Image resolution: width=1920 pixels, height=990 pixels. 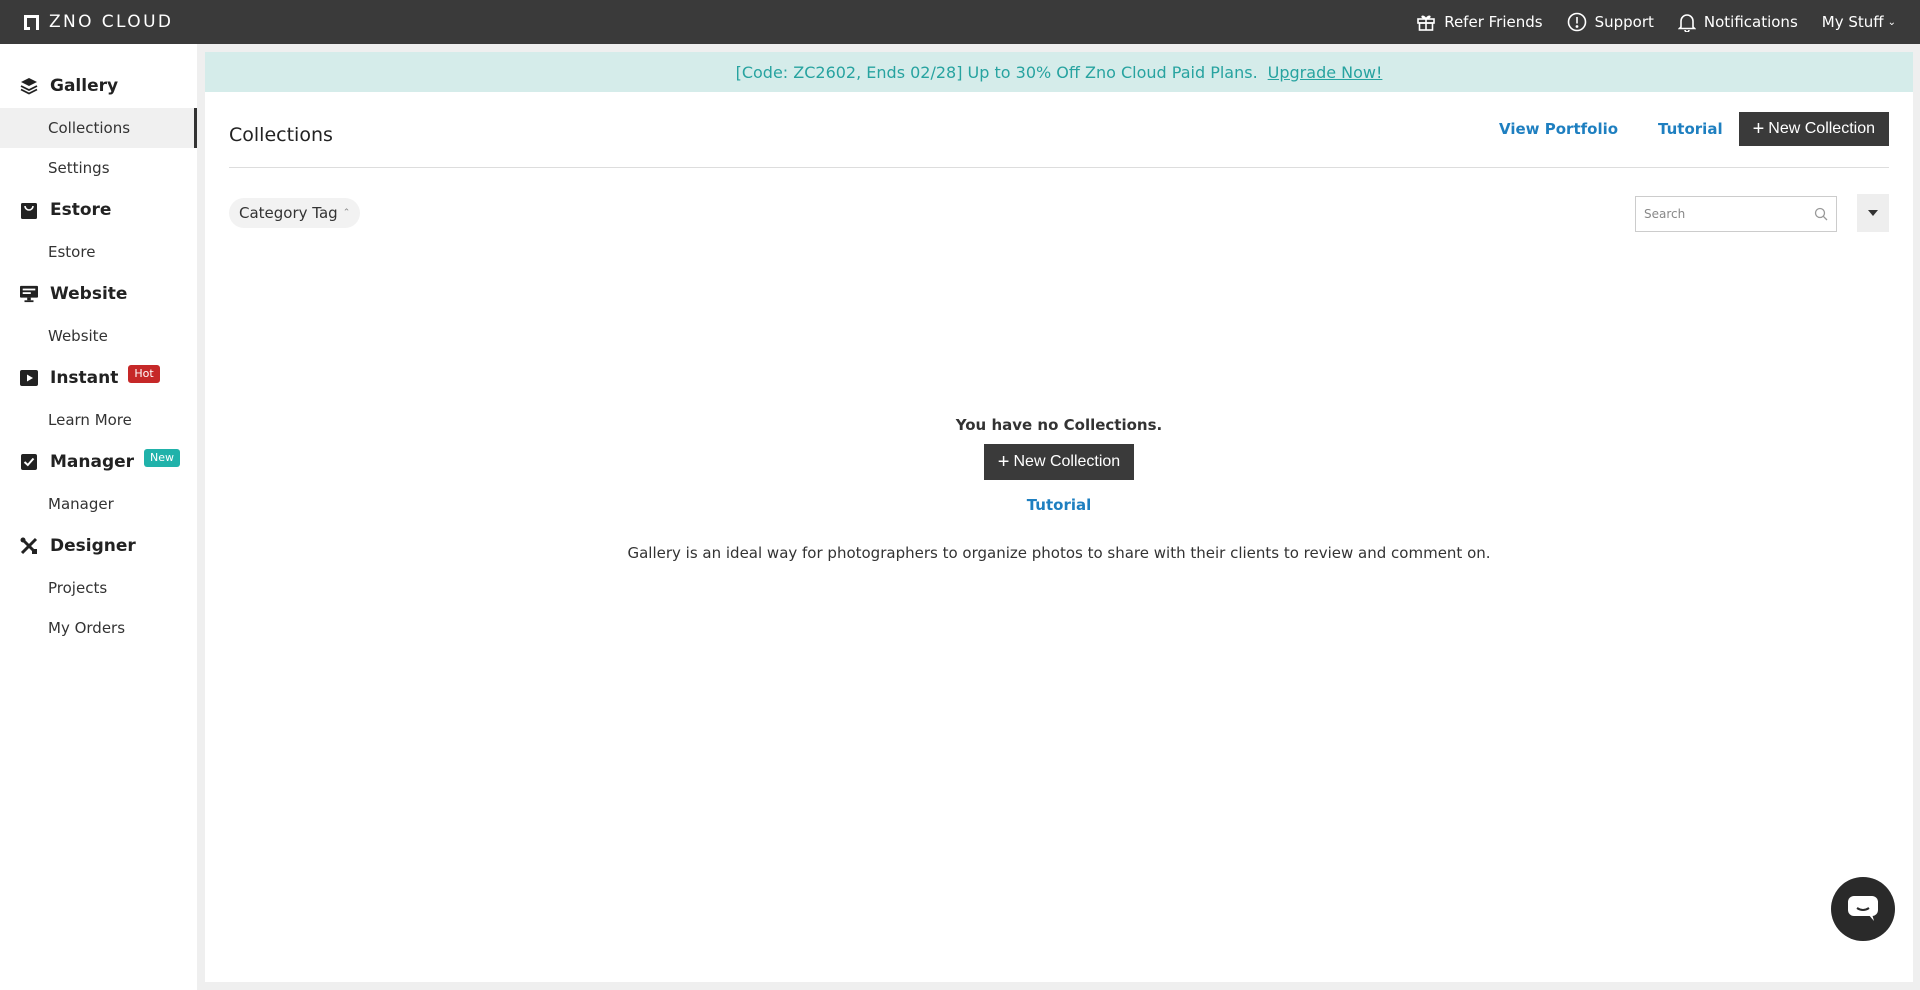 I want to click on sidebar-section-title: Manager, so click(x=92, y=462).